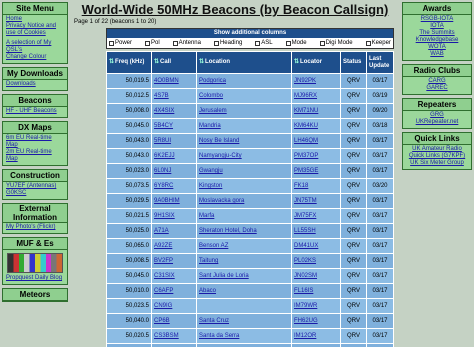 The width and height of the screenshot is (474, 347). I want to click on call-header: ⇅Call, so click(174, 62).